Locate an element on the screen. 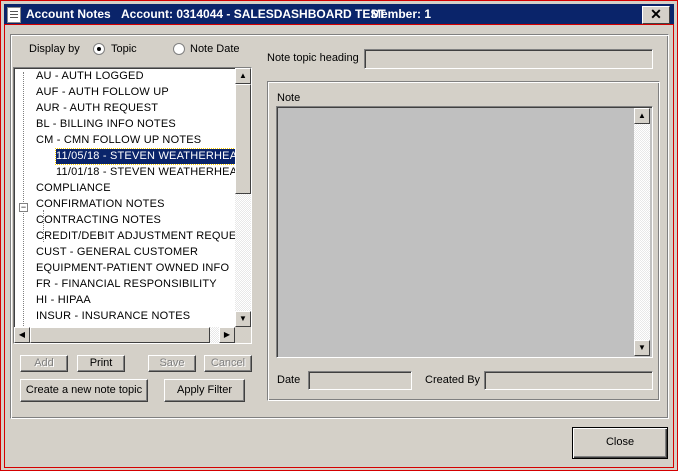 This screenshot has width=678, height=471. scroll-corner is located at coordinates (243, 335).